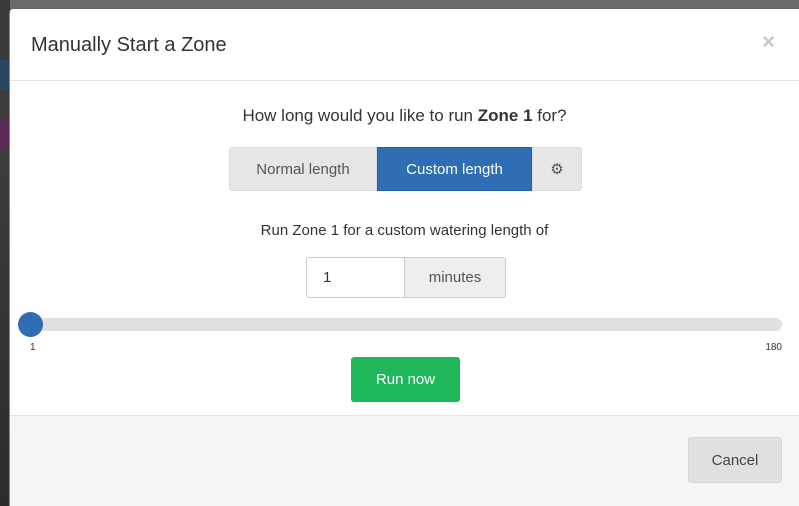 This screenshot has height=506, width=799. Describe the element at coordinates (549, 115) in the screenshot. I see `question-suffix: for?` at that location.